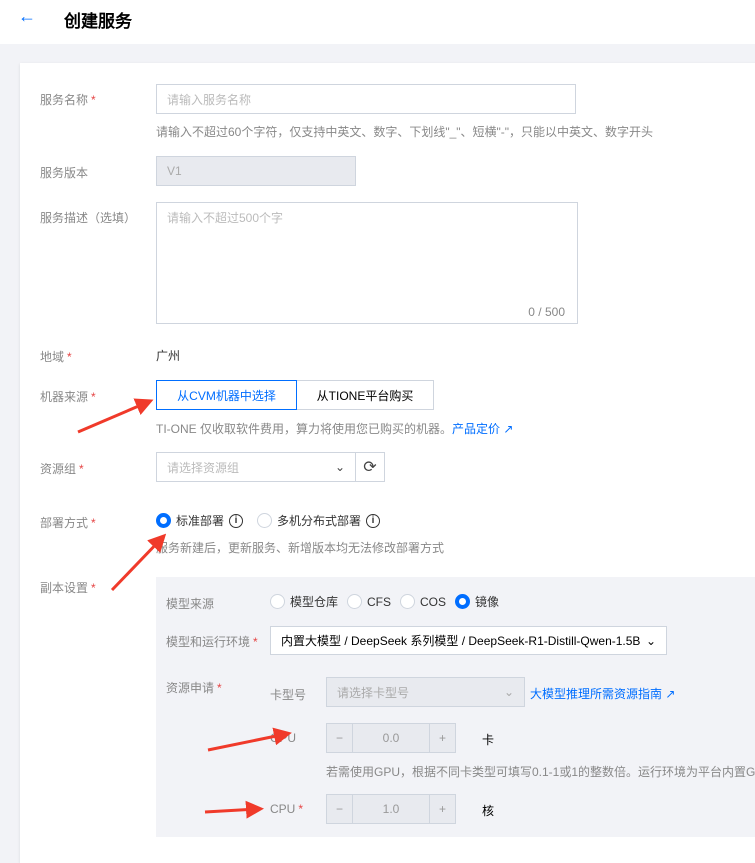 The width and height of the screenshot is (755, 863). What do you see at coordinates (184, 608) in the screenshot?
I see `annotation-arrows` at bounding box center [184, 608].